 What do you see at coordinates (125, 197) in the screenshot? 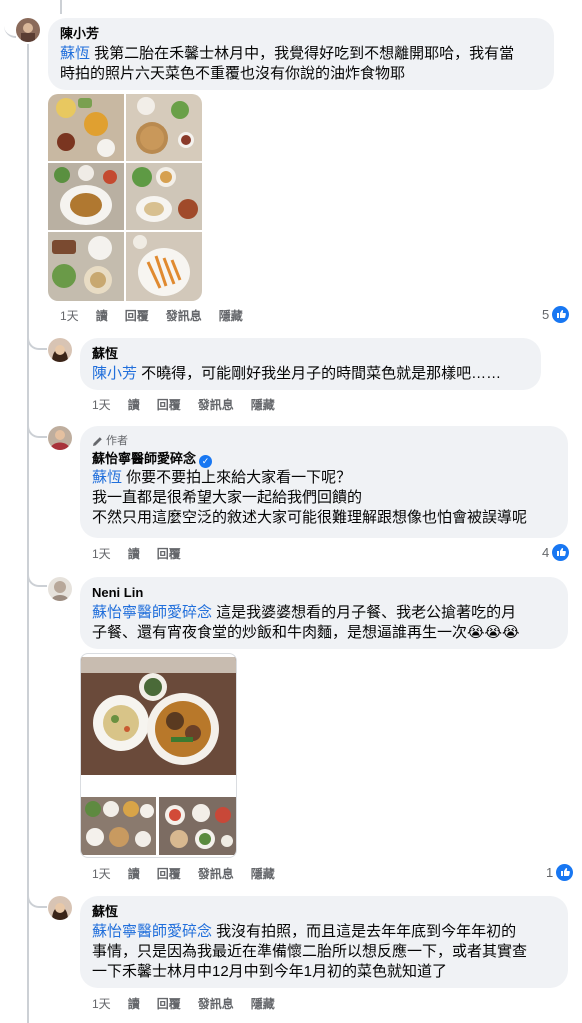
I see `photo-grid` at bounding box center [125, 197].